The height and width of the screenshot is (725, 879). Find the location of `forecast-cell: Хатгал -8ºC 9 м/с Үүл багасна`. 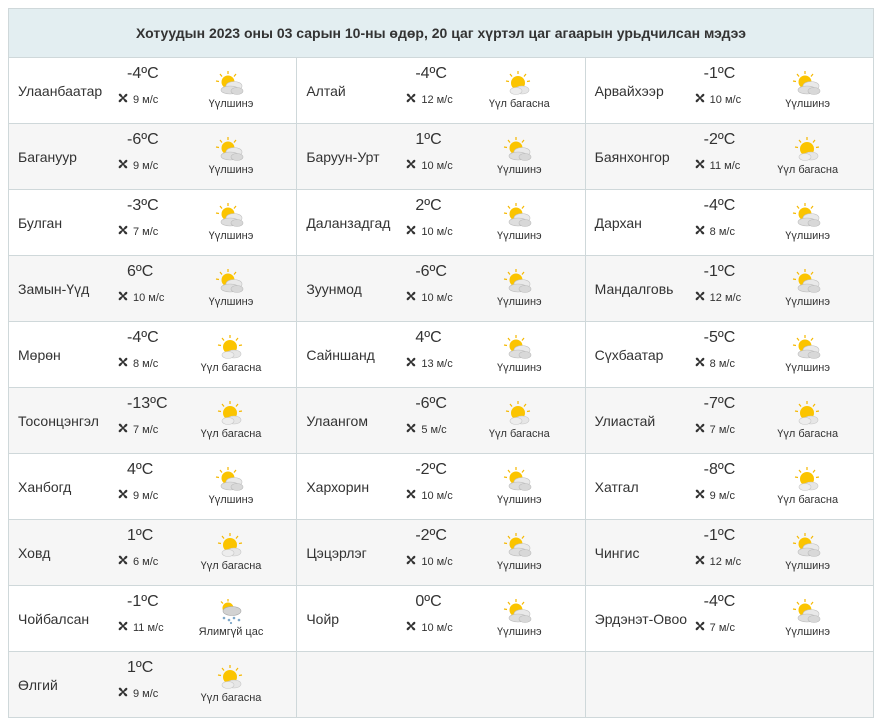

forecast-cell: Хатгал -8ºC 9 м/с Үүл багасна is located at coordinates (729, 486).